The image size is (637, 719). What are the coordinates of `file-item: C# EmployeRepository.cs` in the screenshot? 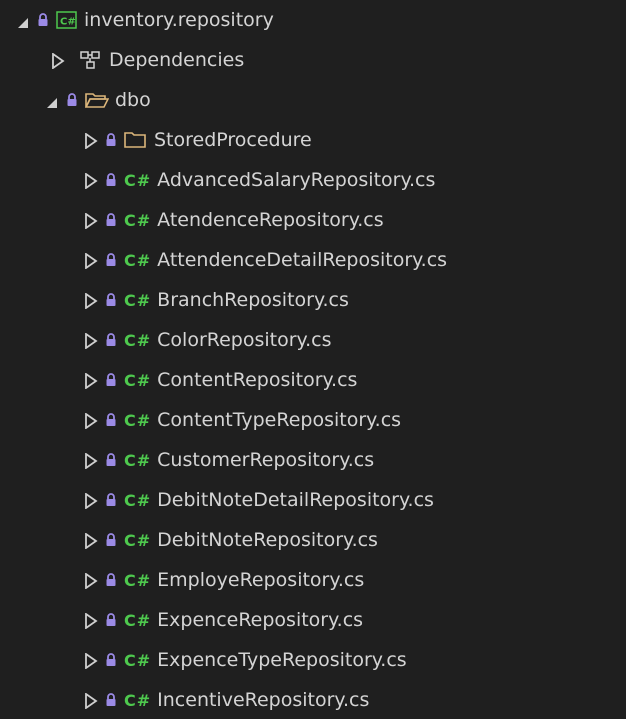 It's located at (313, 580).